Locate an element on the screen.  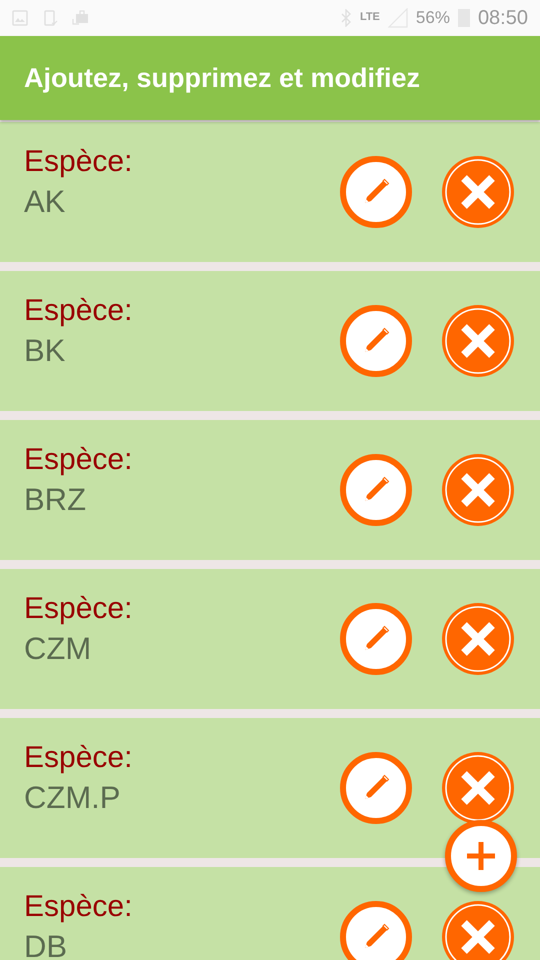
delete-button is located at coordinates (478, 930).